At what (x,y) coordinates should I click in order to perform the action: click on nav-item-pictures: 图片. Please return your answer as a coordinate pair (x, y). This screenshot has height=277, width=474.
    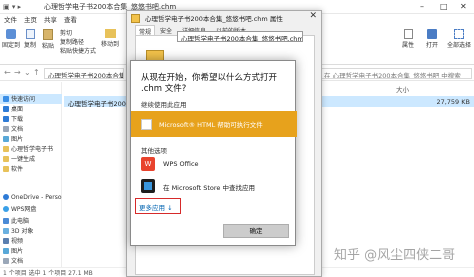
    Looking at the image, I should click on (31, 139).